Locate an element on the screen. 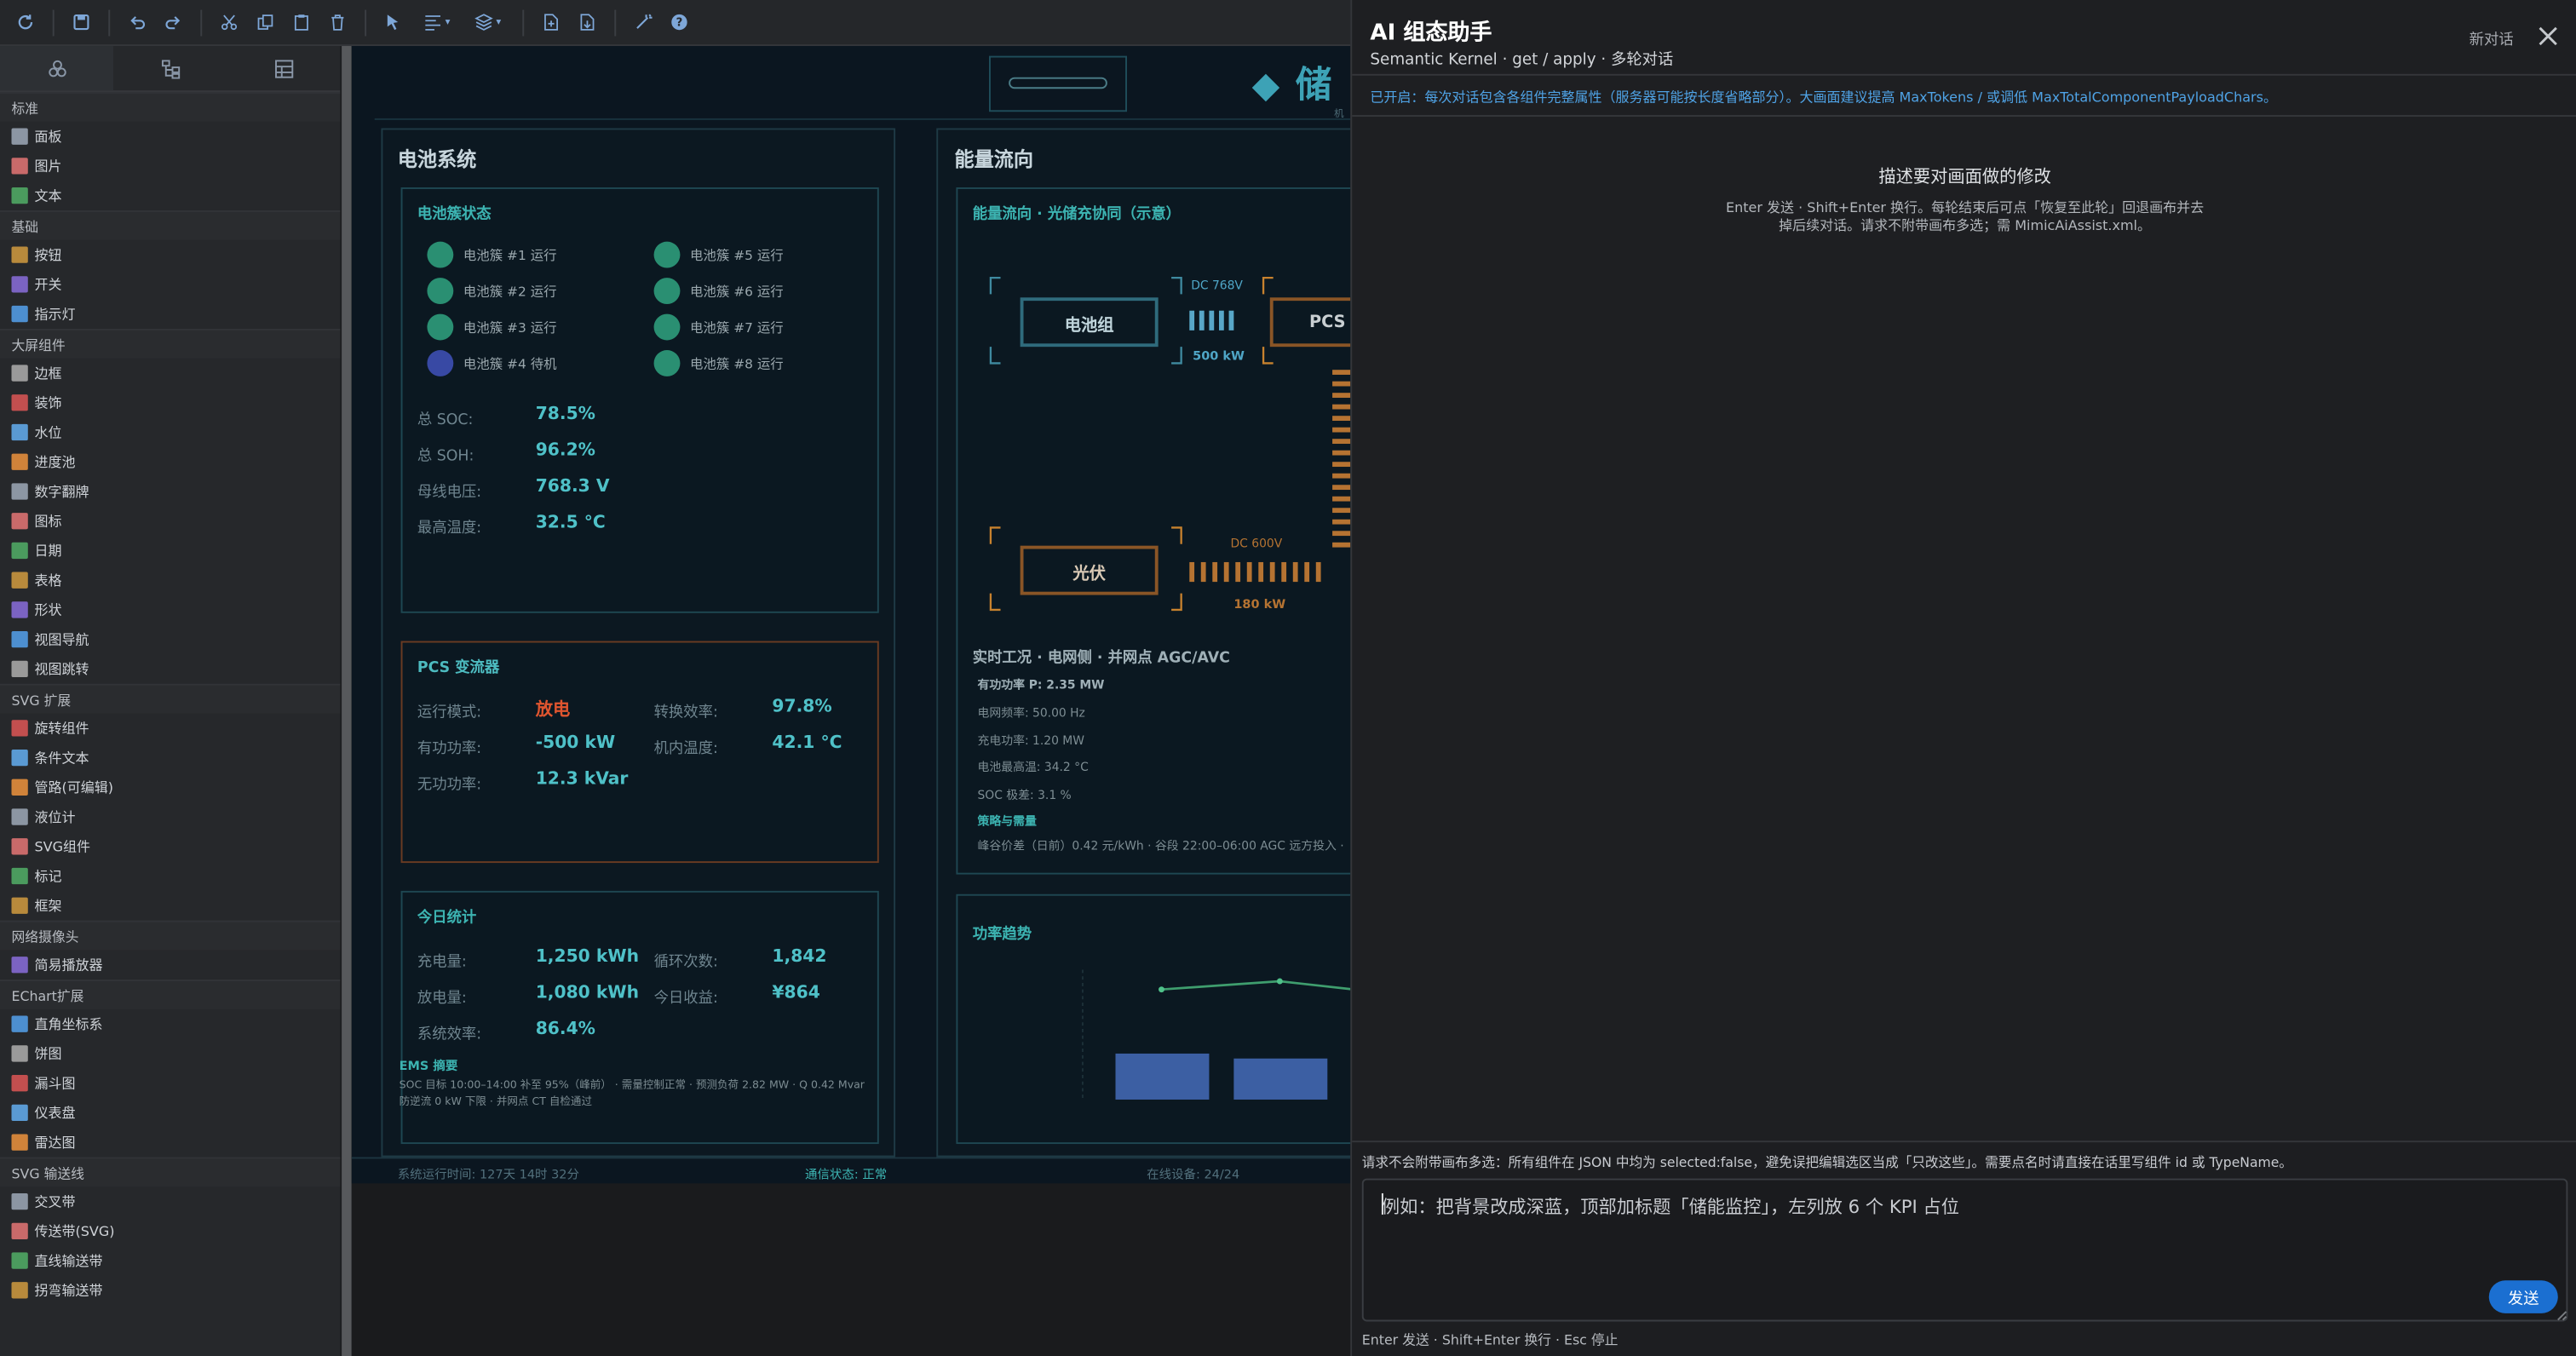 The width and height of the screenshot is (2576, 1356). component-item: 仪表盘 is located at coordinates (170, 1113).